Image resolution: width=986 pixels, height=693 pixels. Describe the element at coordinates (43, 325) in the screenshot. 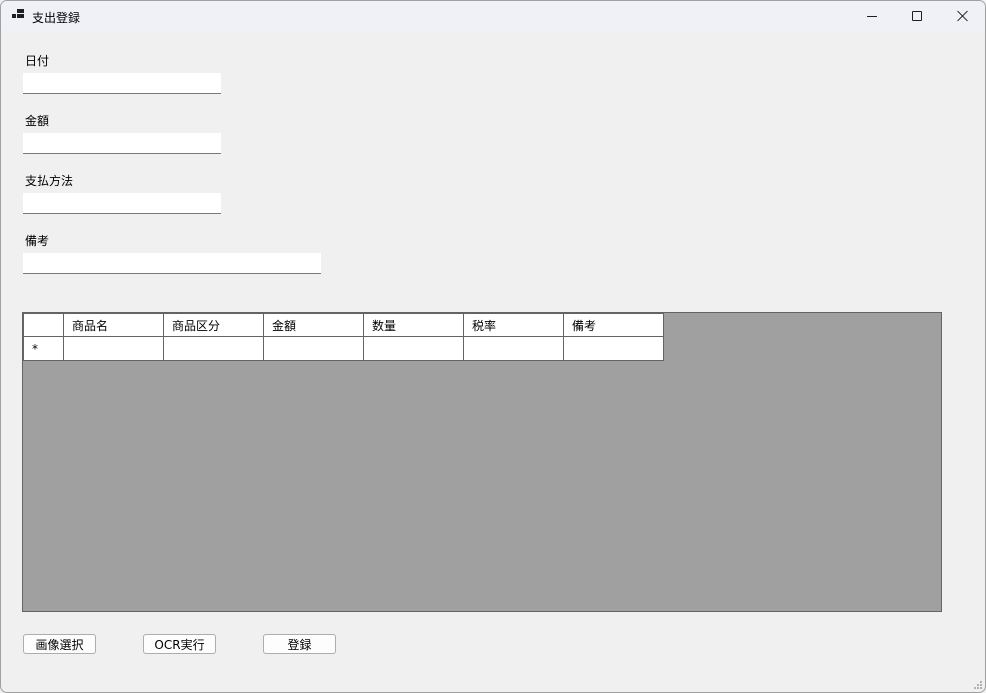

I see `grid-corner-header` at that location.